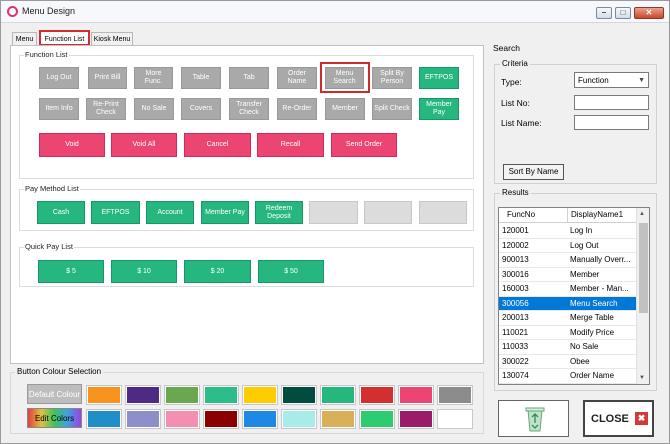 The image size is (670, 444). What do you see at coordinates (201, 109) in the screenshot?
I see `function-button-covers: Covers` at bounding box center [201, 109].